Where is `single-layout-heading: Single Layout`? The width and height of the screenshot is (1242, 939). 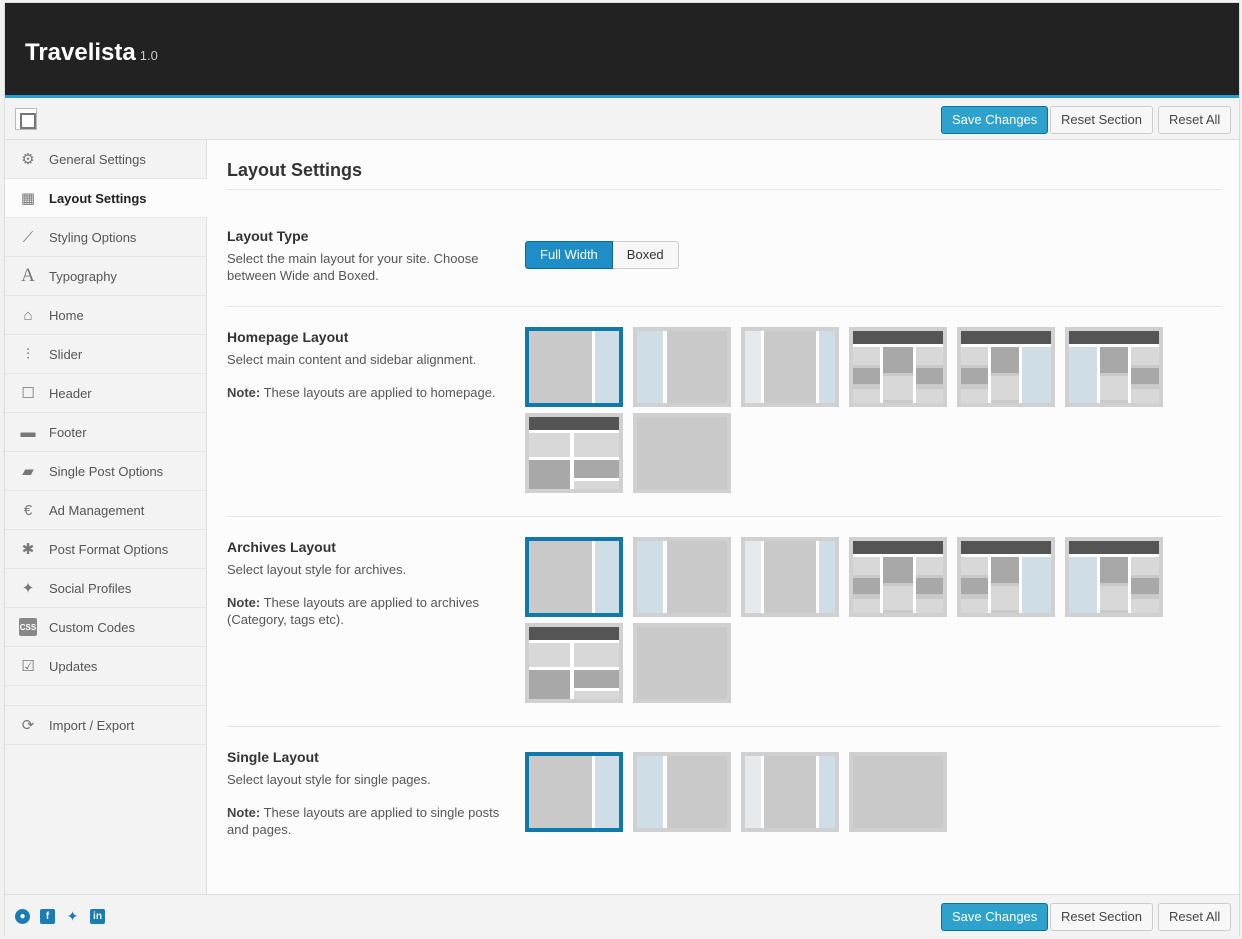 single-layout-heading: Single Layout is located at coordinates (273, 757).